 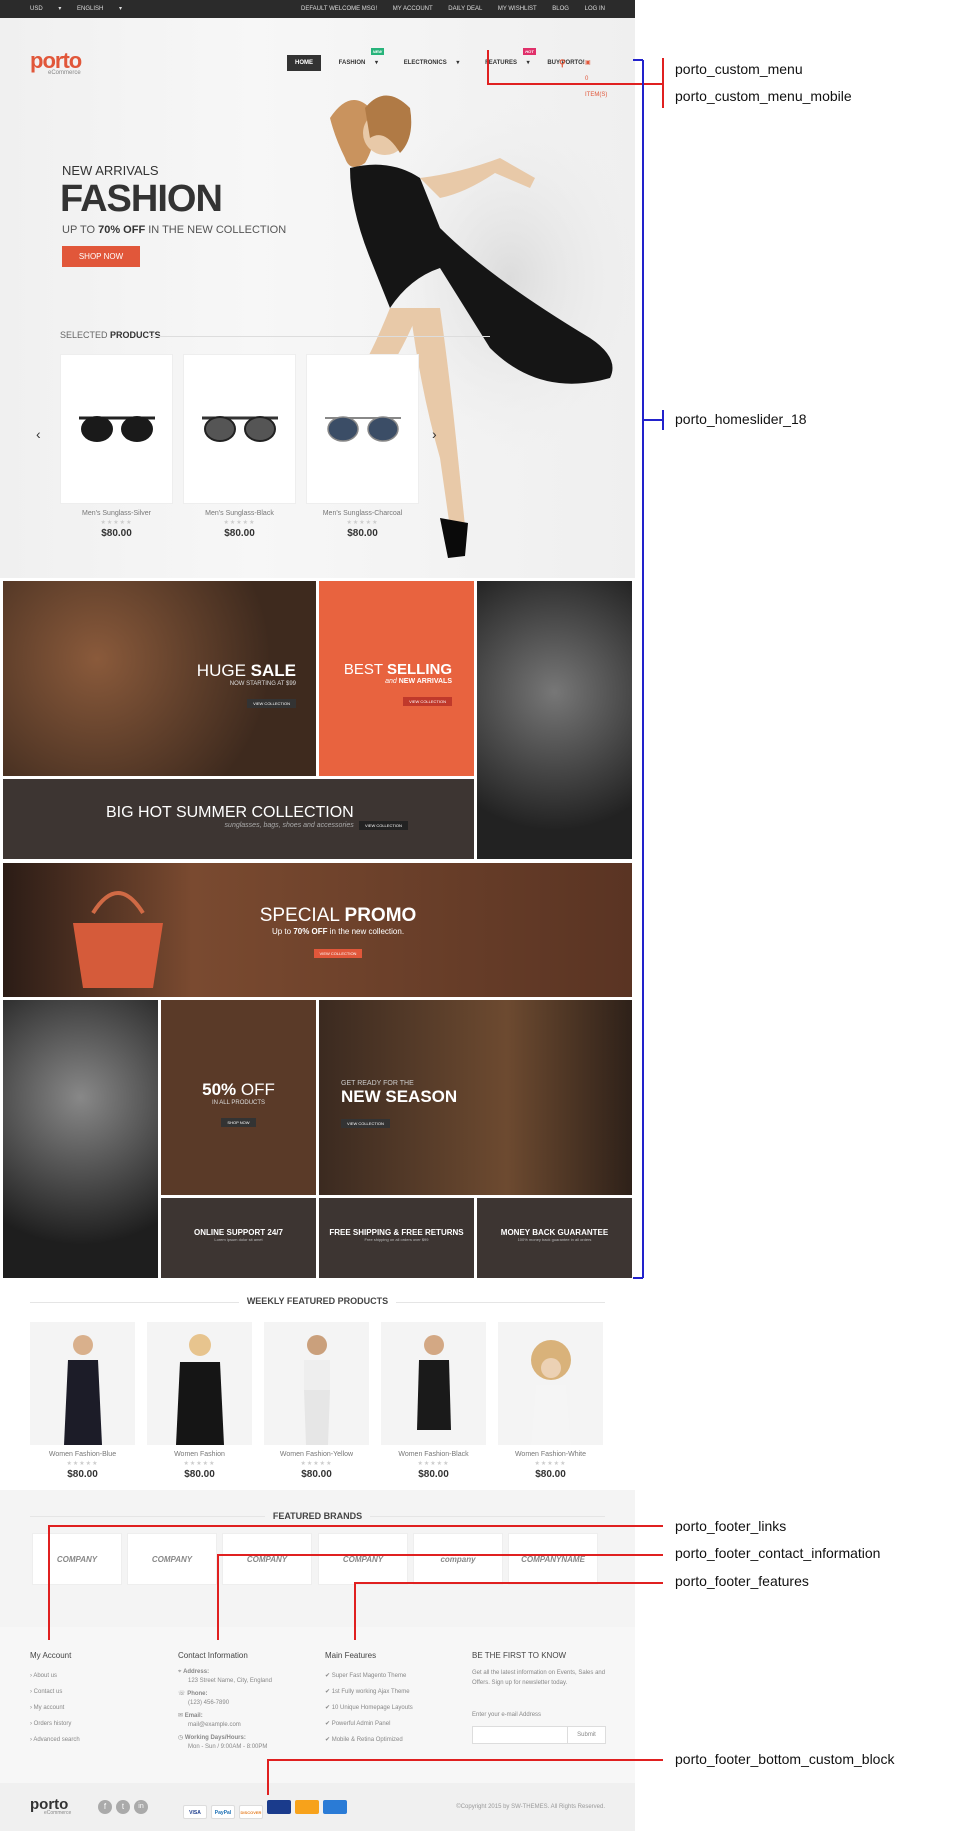 What do you see at coordinates (731, 1526) in the screenshot?
I see `annotation-label: porto_footer_links` at bounding box center [731, 1526].